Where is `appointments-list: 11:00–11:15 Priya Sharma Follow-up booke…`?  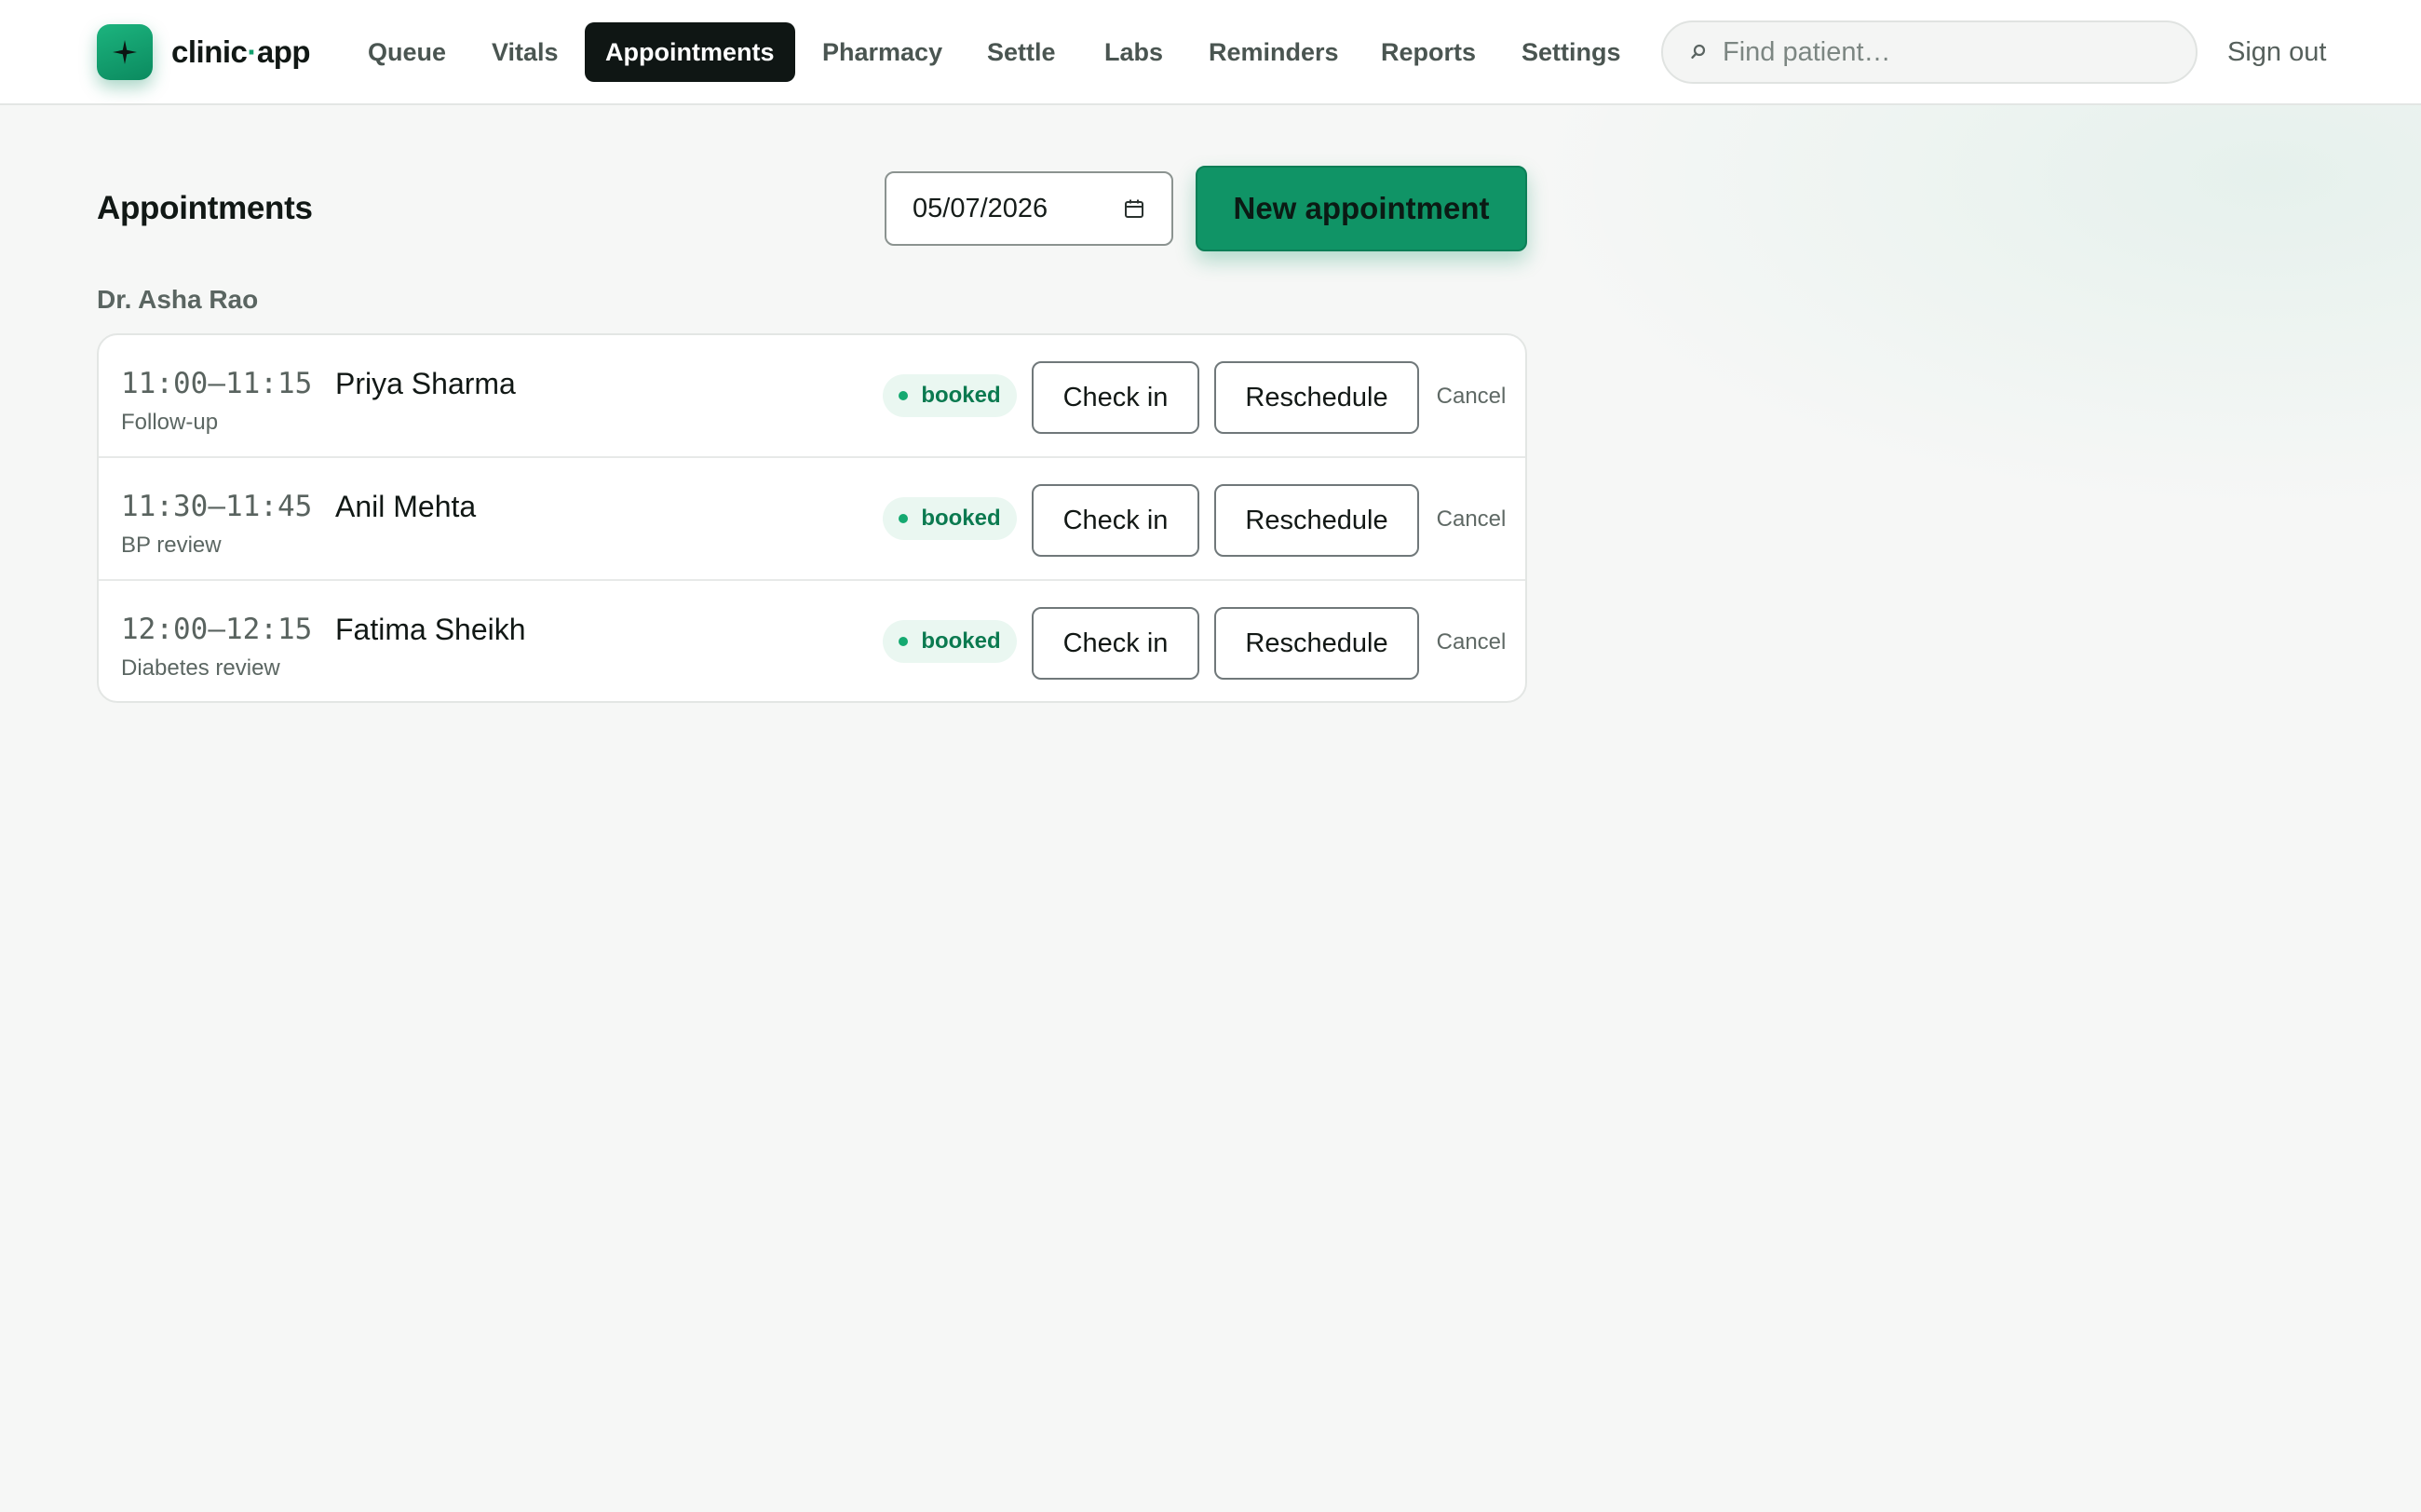
appointments-list: 11:00–11:15 Priya Sharma Follow-up booke… is located at coordinates (812, 518).